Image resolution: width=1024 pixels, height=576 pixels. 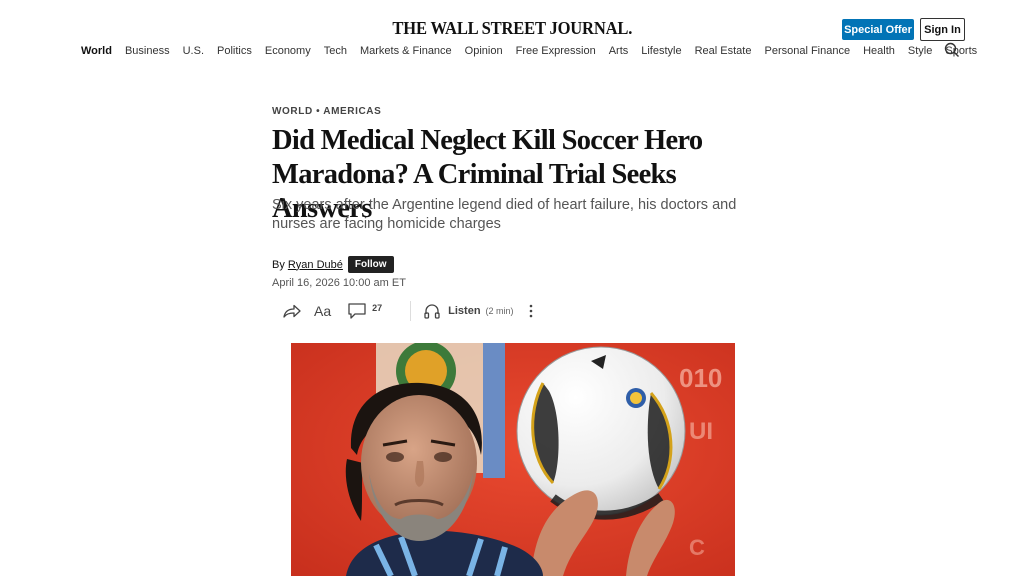 I want to click on more-options-button, so click(x=531, y=311).